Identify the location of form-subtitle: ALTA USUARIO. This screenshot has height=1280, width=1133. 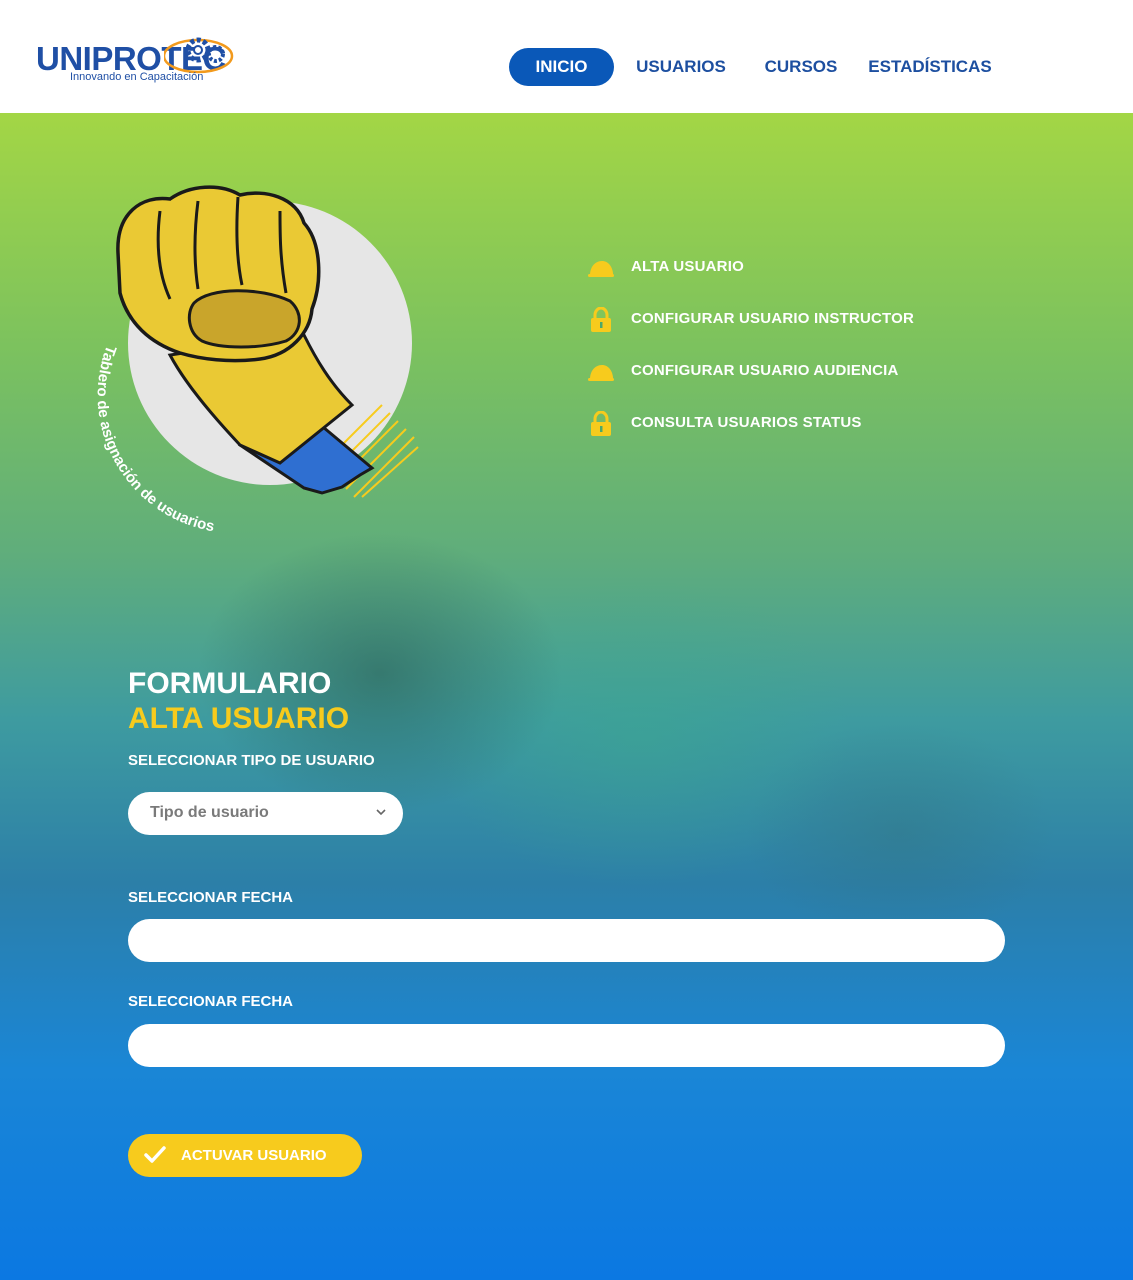
(239, 718).